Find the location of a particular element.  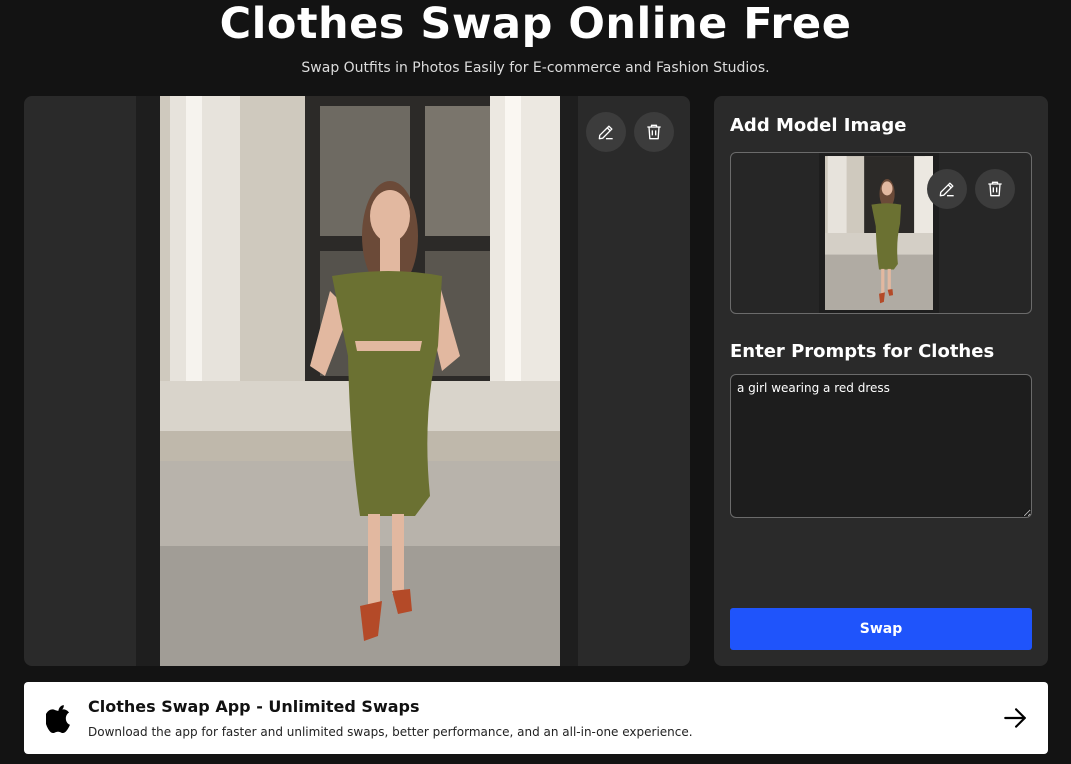

apple-icon is located at coordinates (58, 719).